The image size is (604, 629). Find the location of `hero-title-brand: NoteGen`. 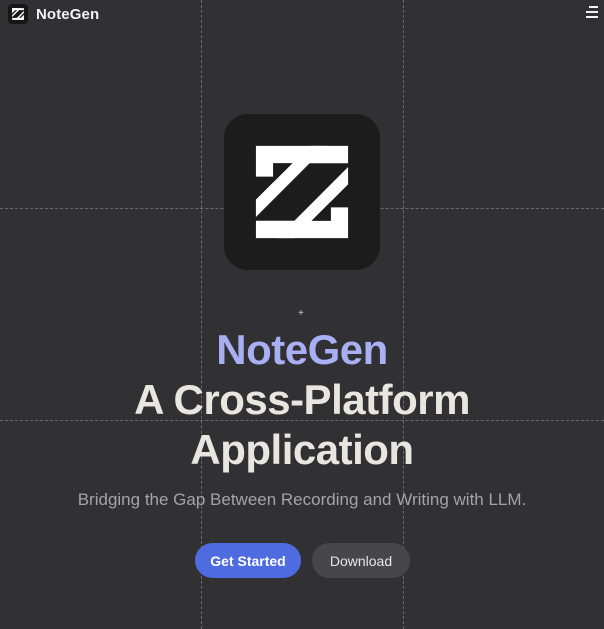

hero-title-brand: NoteGen is located at coordinates (302, 349).